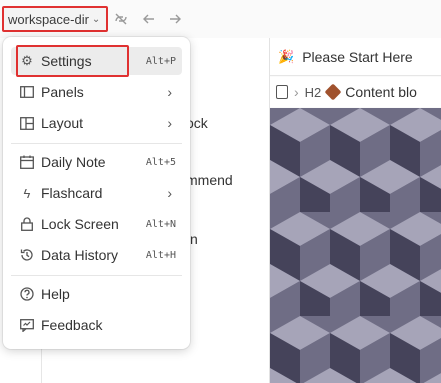 The image size is (441, 383). I want to click on menu-item-layout: Layout ›, so click(96, 123).